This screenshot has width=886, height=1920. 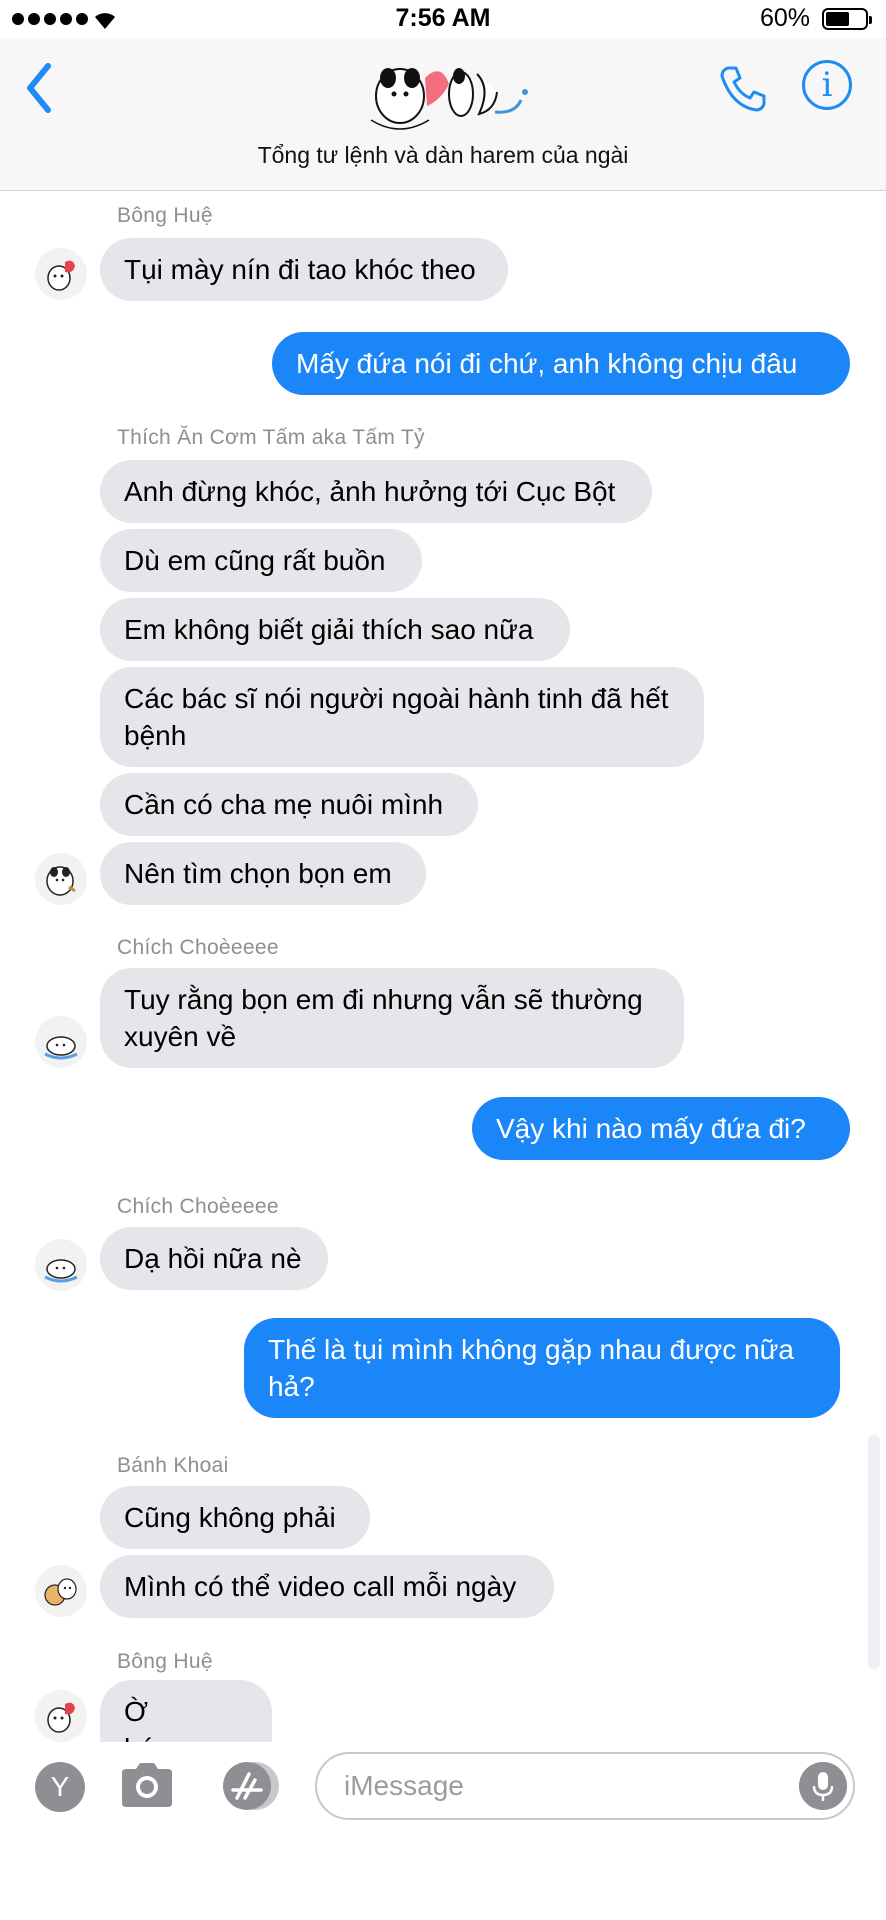 What do you see at coordinates (443, 155) in the screenshot?
I see `group-name: Tổng tư lệnh và dàn harem của ngài` at bounding box center [443, 155].